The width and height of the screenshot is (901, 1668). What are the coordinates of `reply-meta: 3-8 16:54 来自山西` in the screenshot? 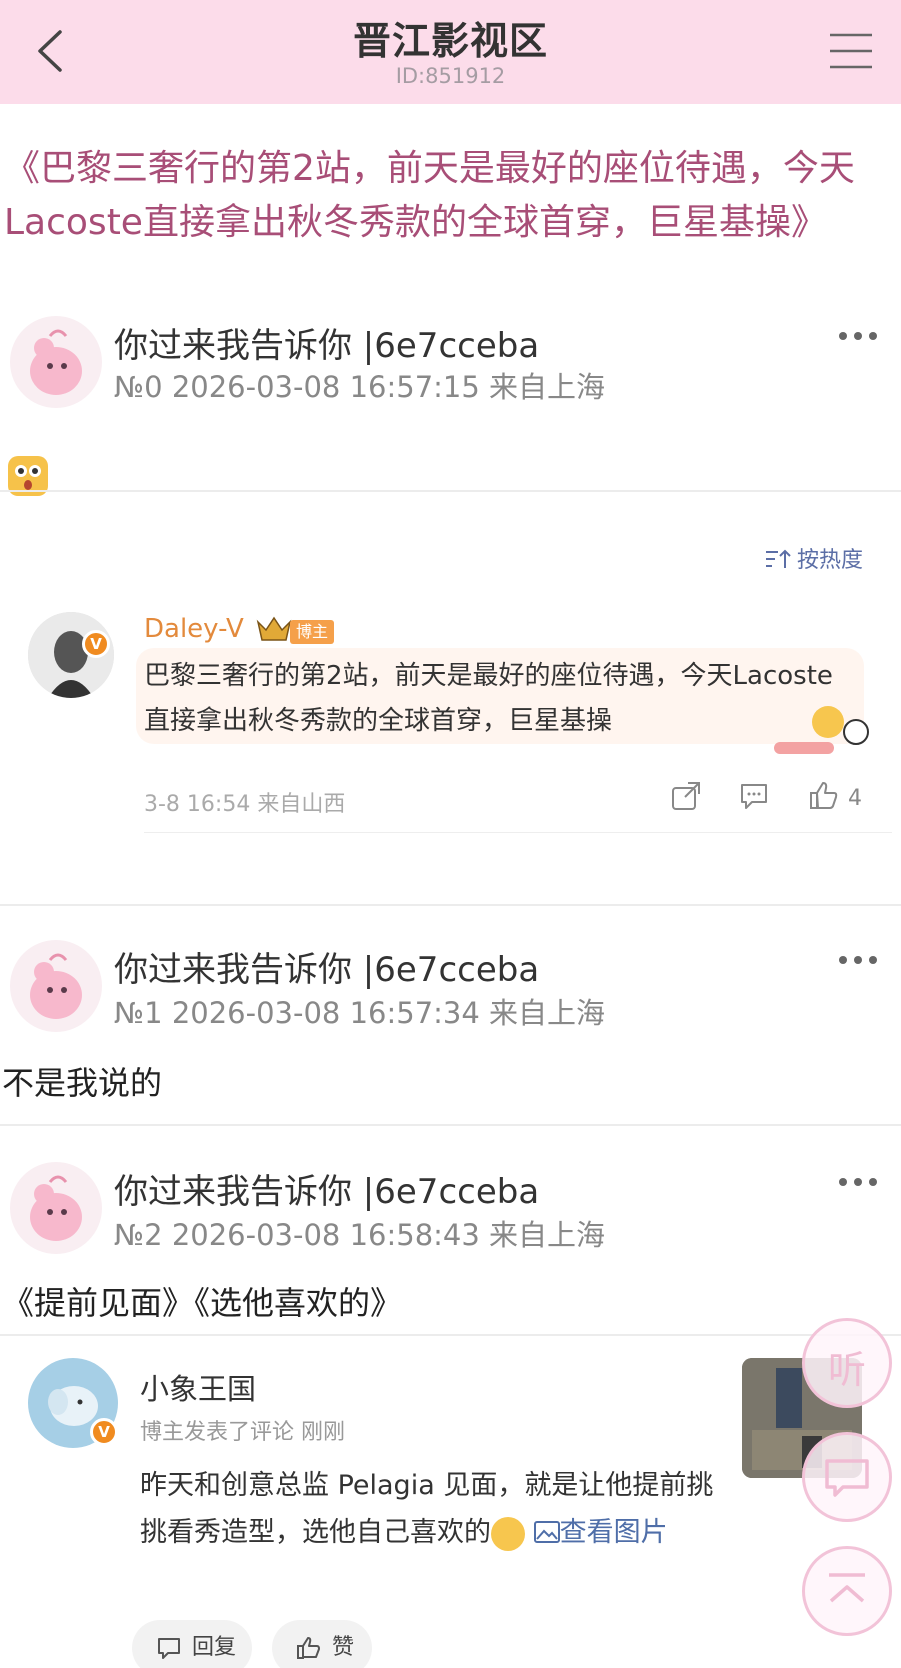 It's located at (245, 804).